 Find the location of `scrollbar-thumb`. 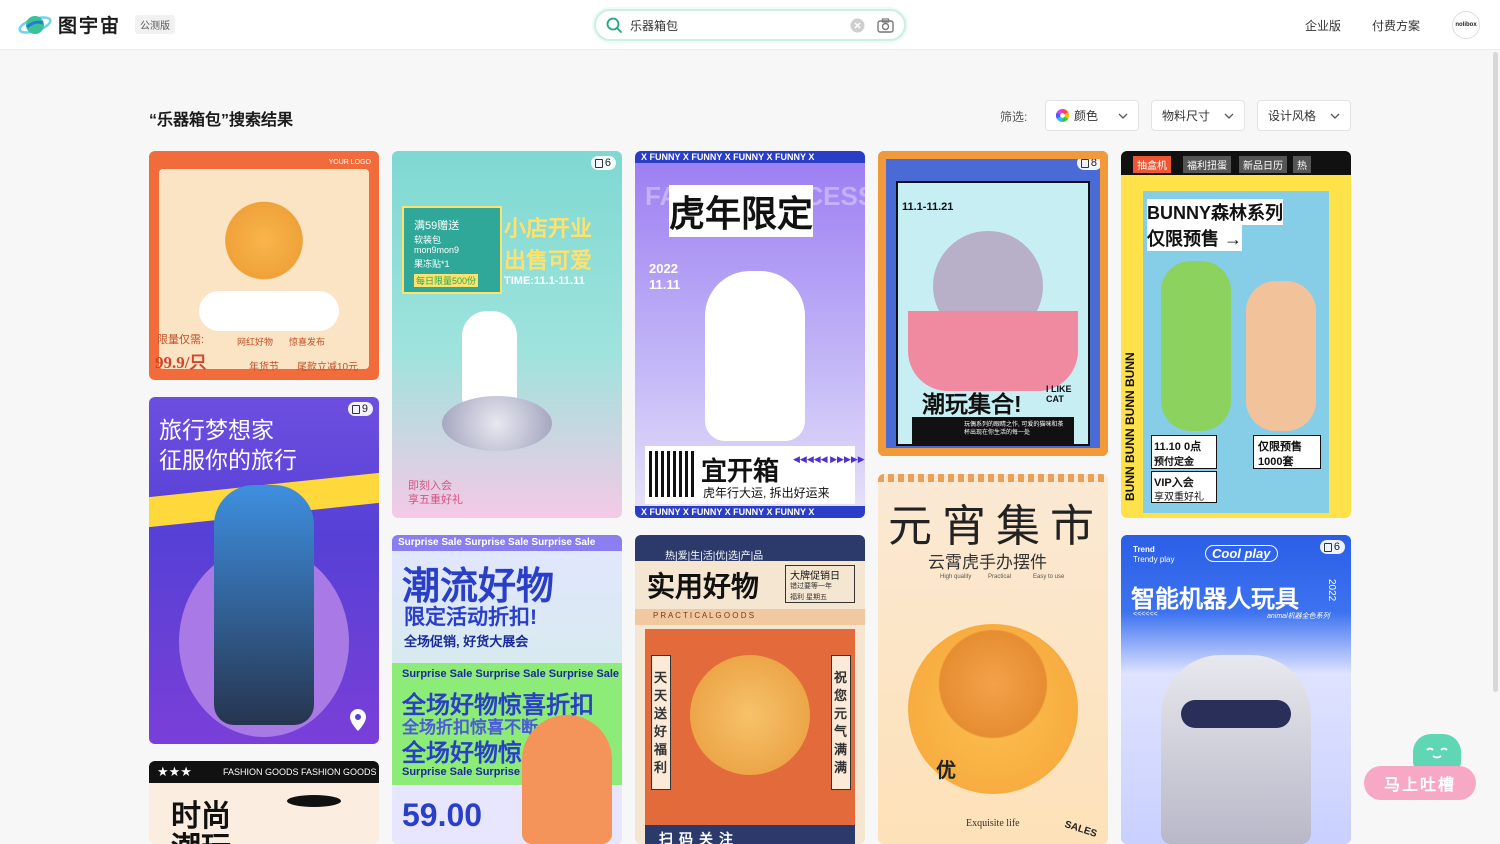

scrollbar-thumb is located at coordinates (1495, 372).